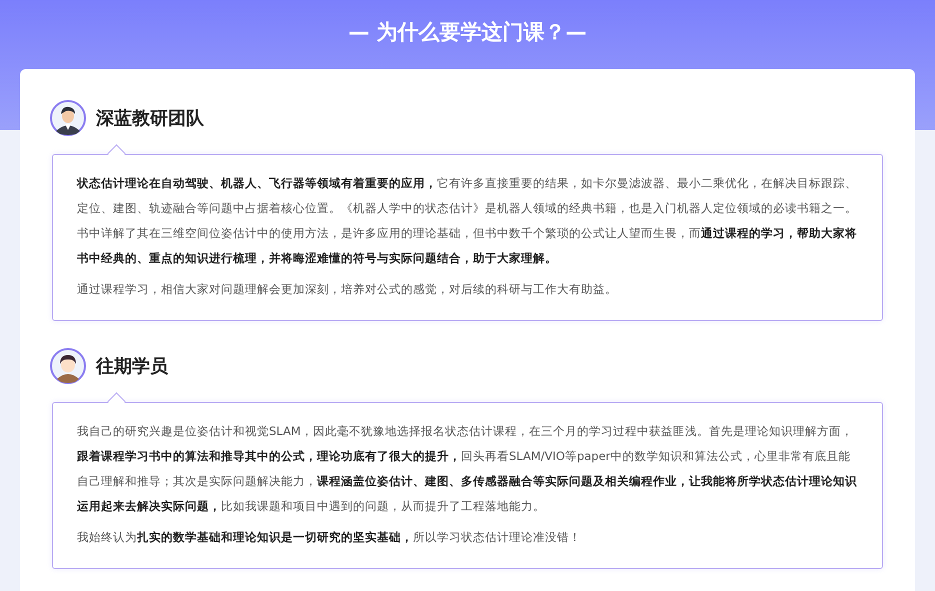 The width and height of the screenshot is (935, 591). I want to click on author-name: 深蓝教研团队, so click(150, 118).